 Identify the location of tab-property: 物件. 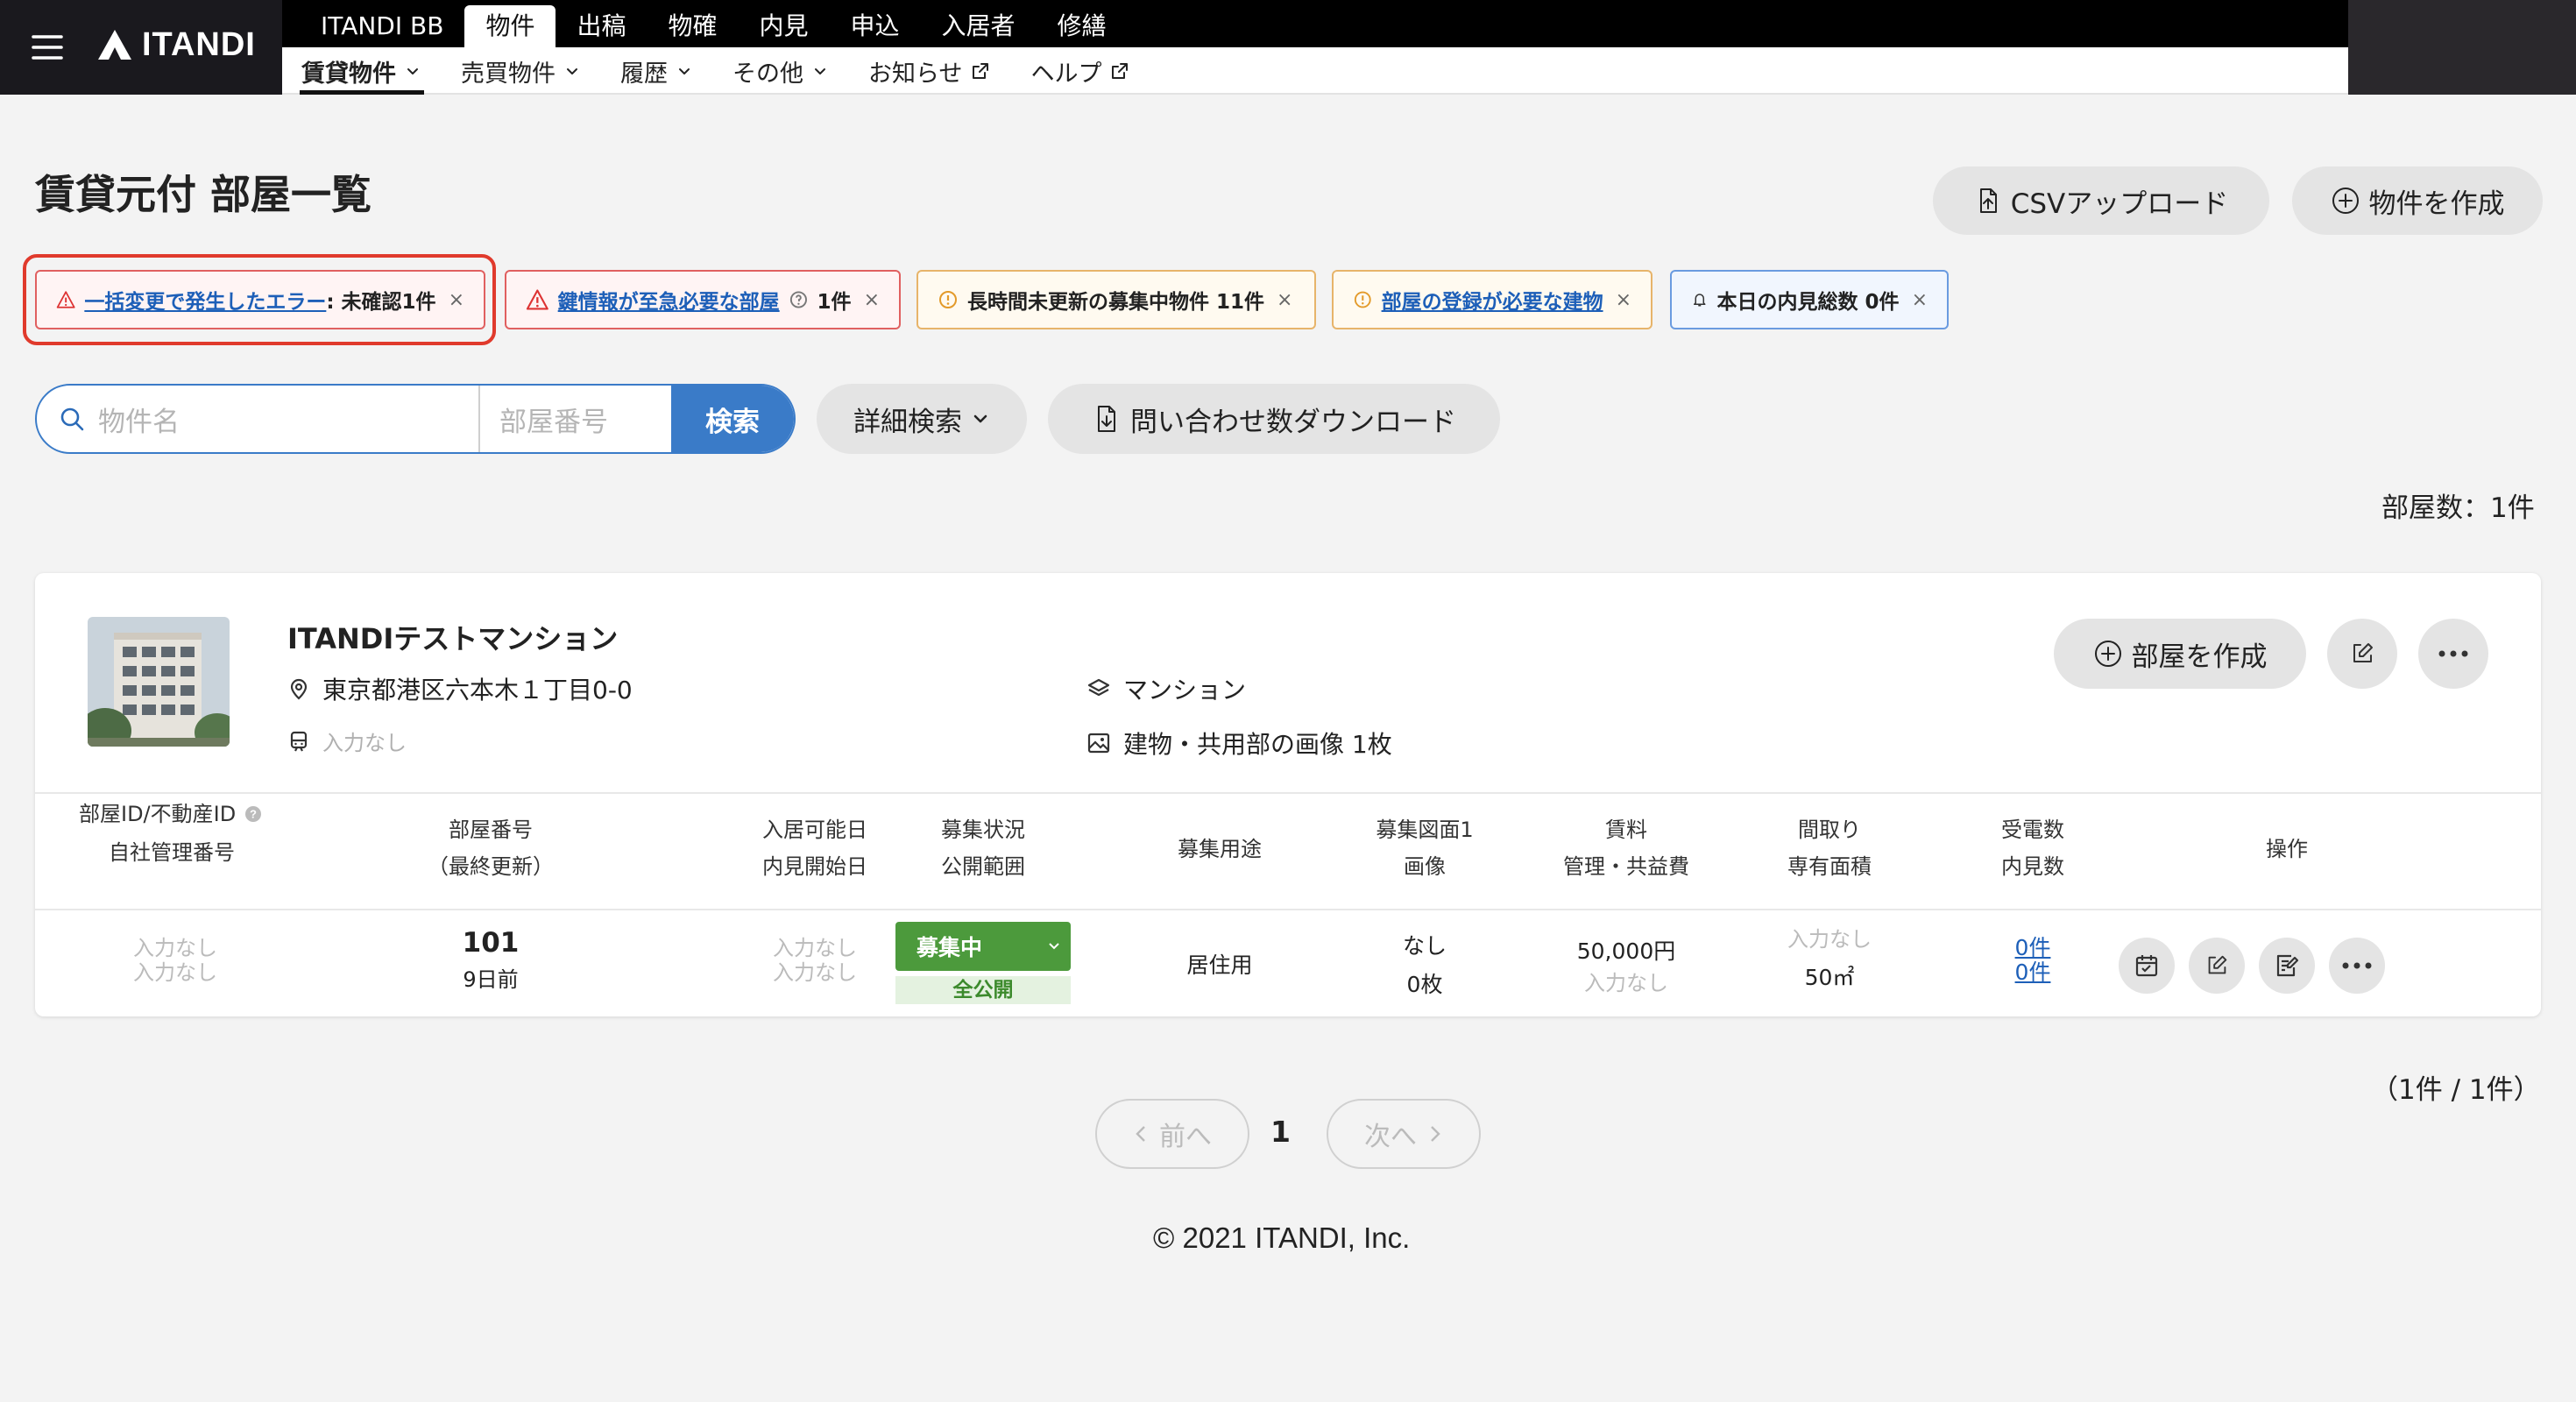
(510, 26).